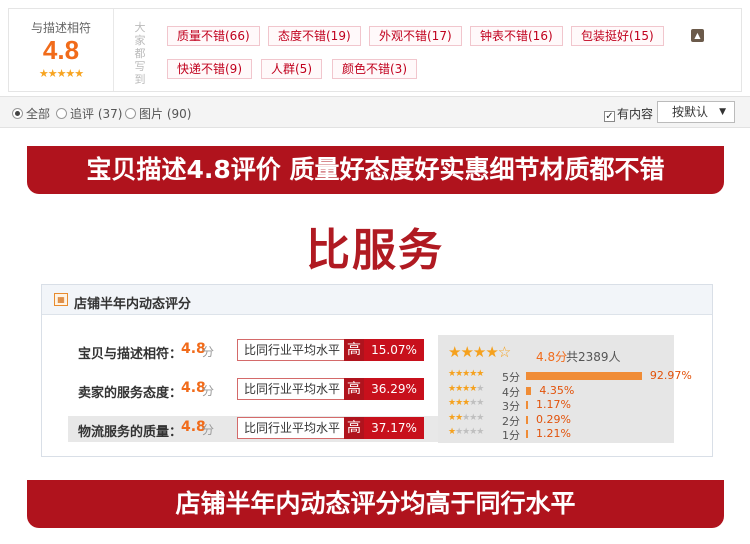  Describe the element at coordinates (511, 435) in the screenshot. I see `level-label: 1分` at that location.